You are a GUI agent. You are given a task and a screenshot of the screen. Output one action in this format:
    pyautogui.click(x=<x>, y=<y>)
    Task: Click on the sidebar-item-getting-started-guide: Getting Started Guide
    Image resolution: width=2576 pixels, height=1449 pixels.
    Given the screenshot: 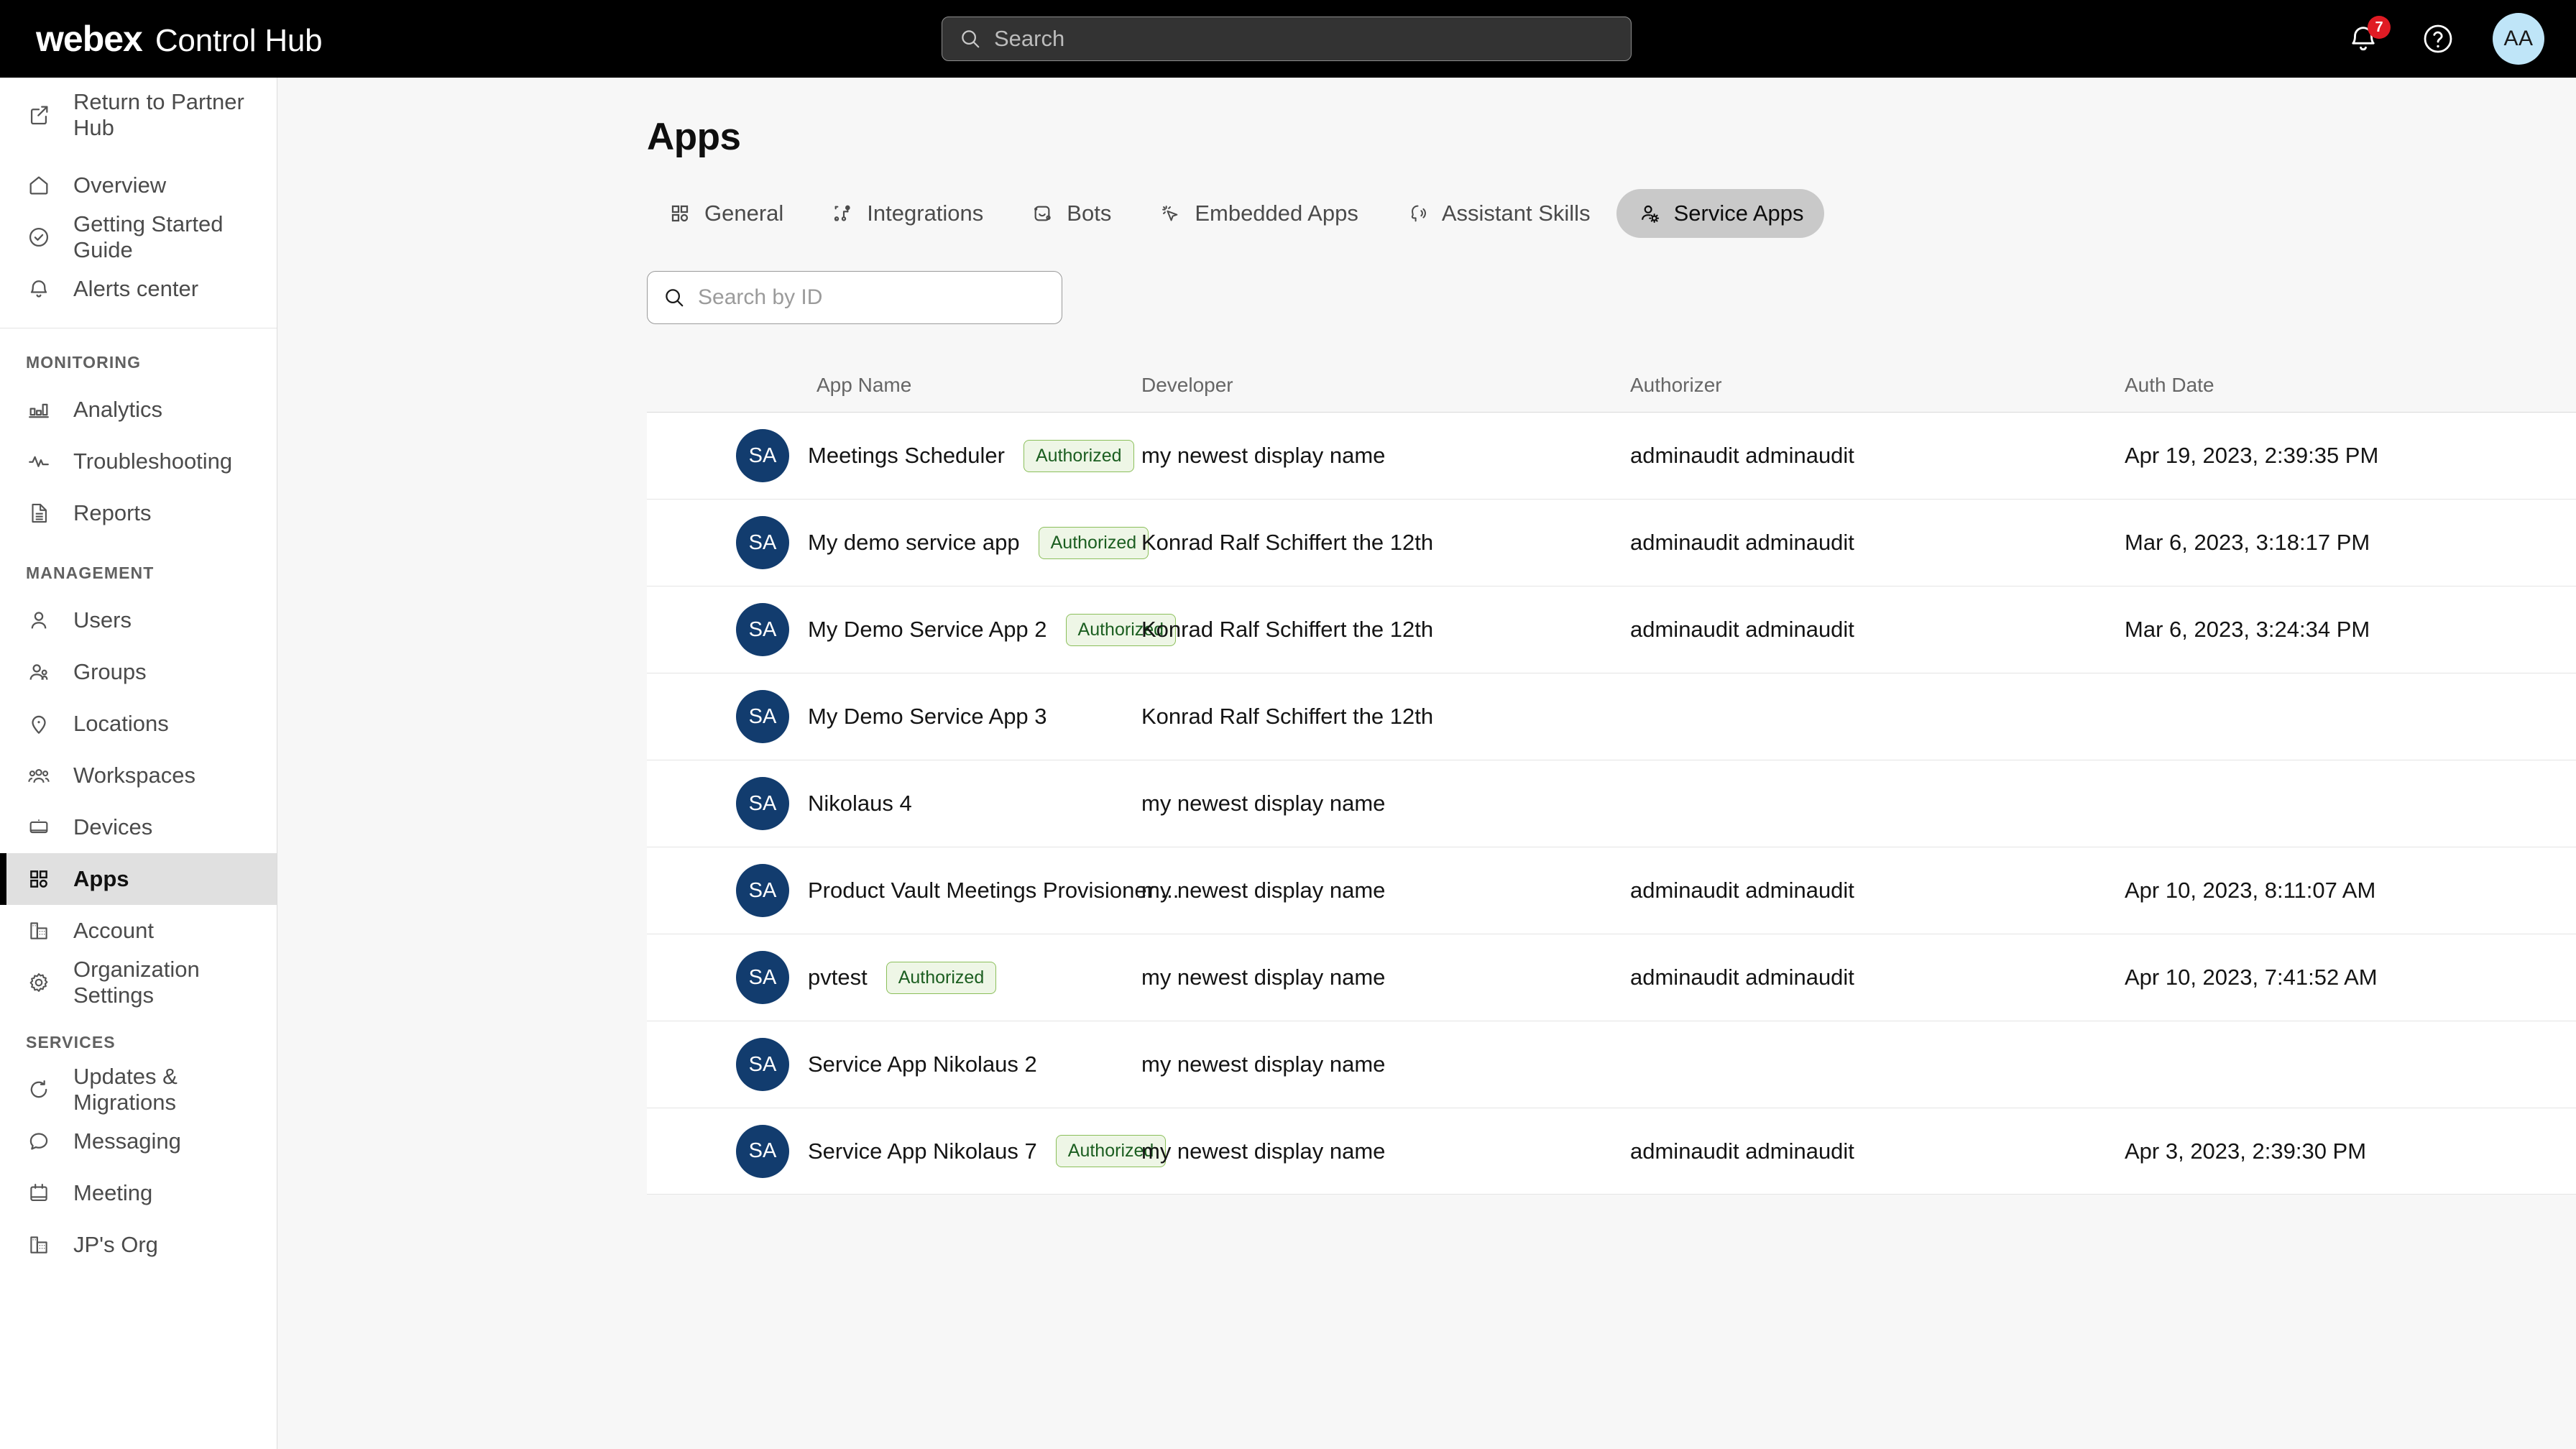 What is the action you would take?
    pyautogui.click(x=138, y=237)
    